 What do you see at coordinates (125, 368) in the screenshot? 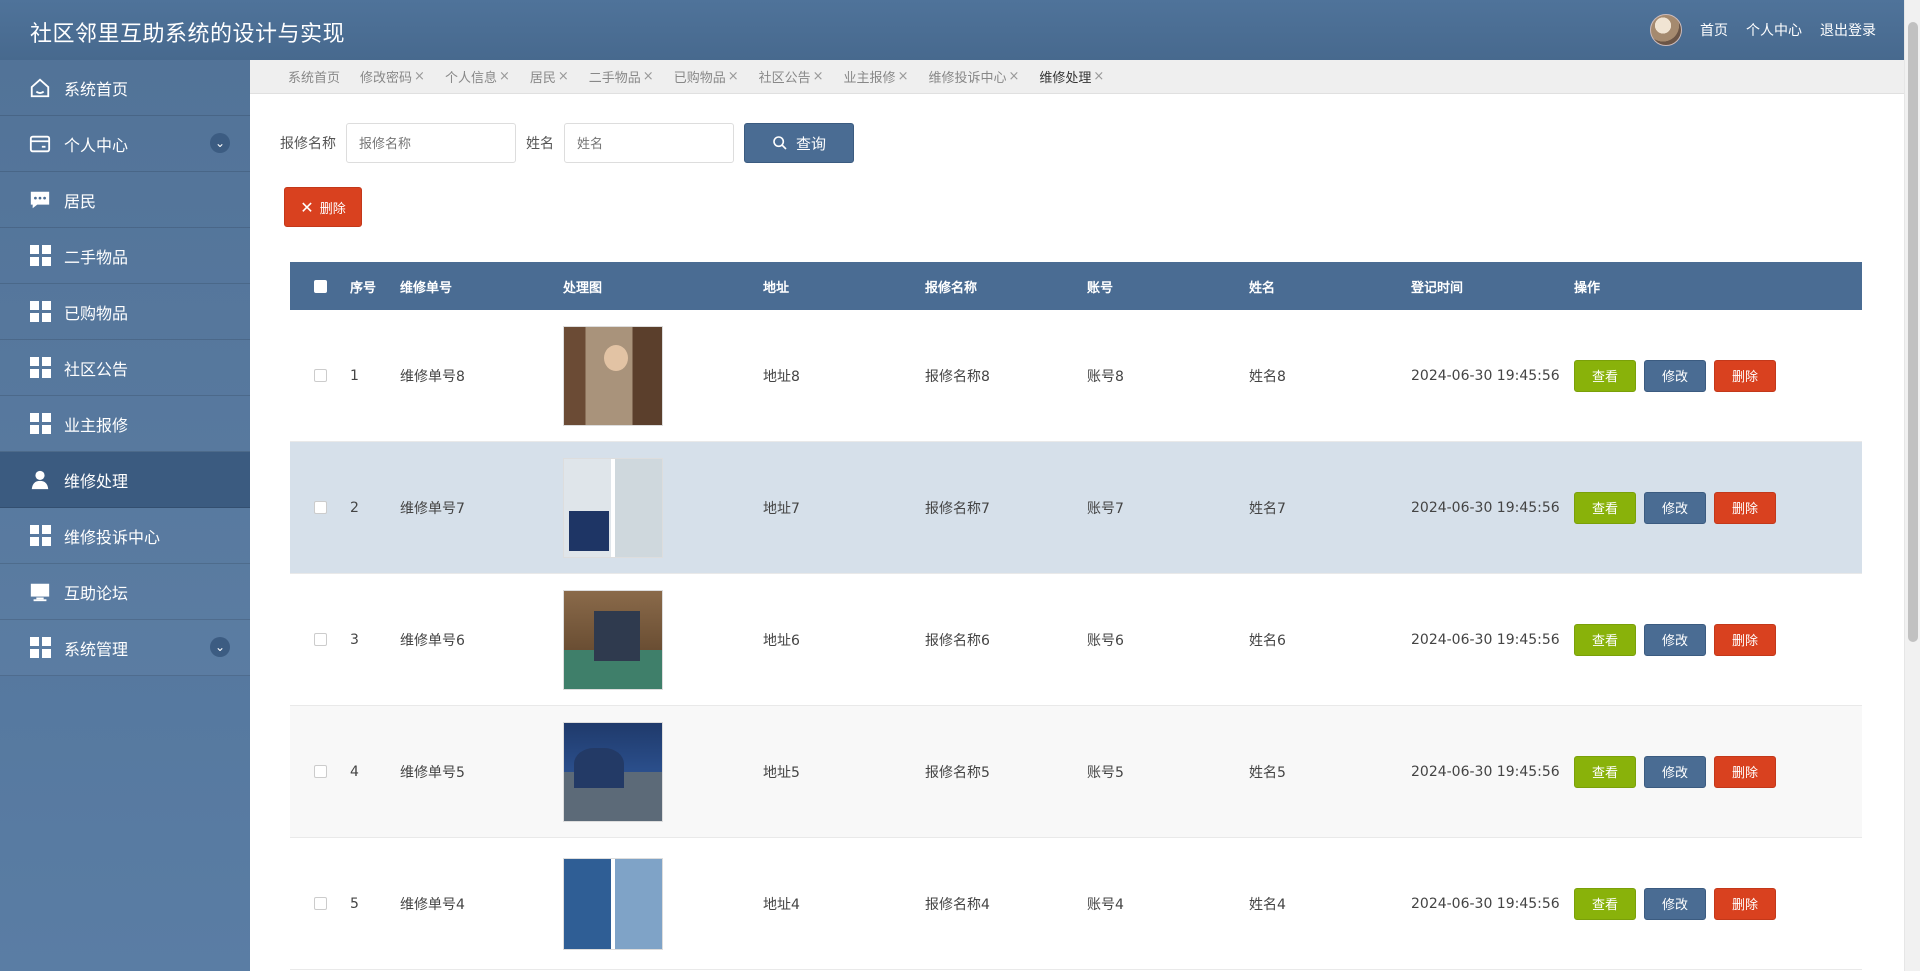
I see `sidebar-item-announcements: 社区公告` at bounding box center [125, 368].